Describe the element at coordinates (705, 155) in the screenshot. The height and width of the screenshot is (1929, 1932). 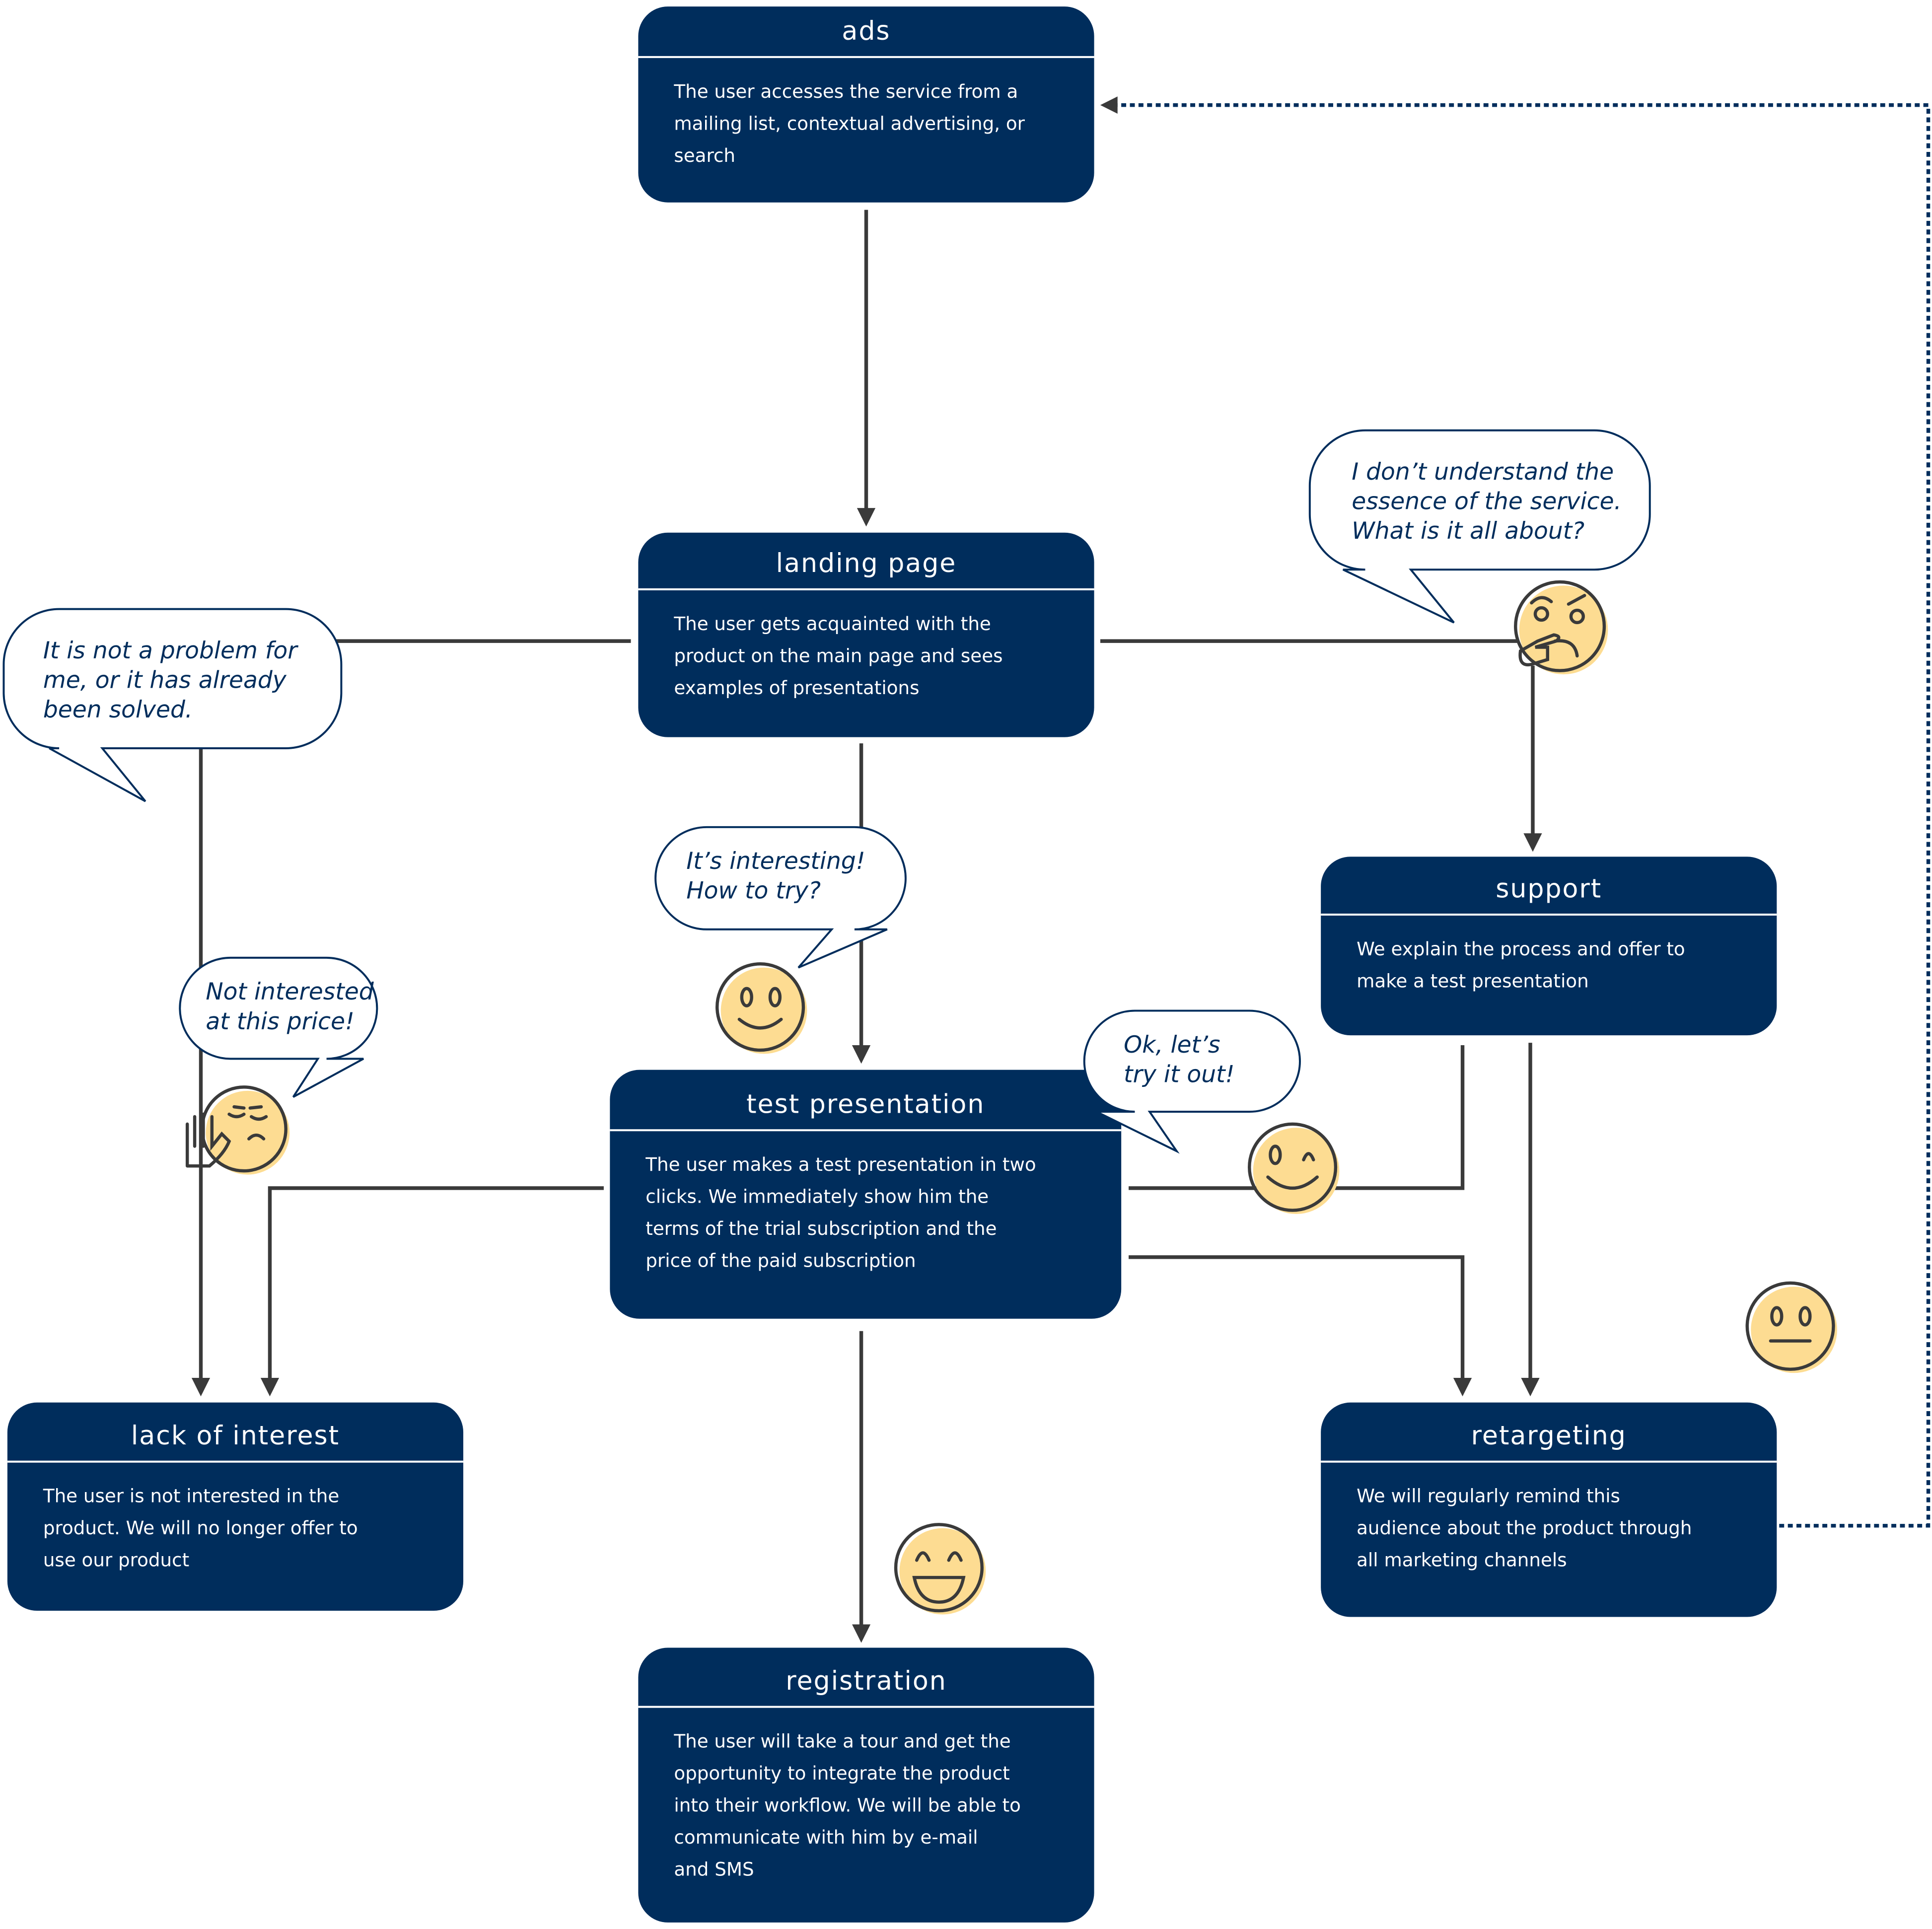
I see `description-line: search` at that location.